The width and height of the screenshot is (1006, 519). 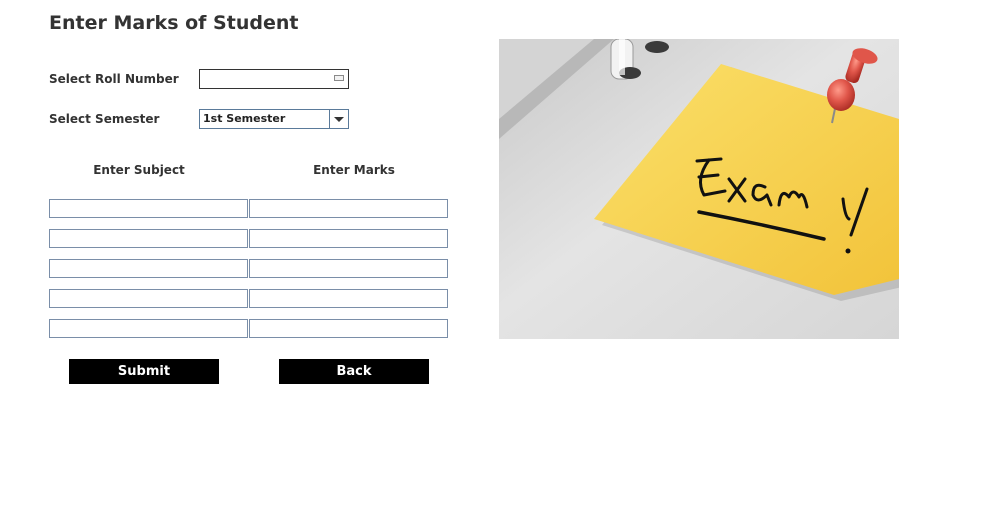 What do you see at coordinates (139, 170) in the screenshot?
I see `subject-column-header: Enter Subject` at bounding box center [139, 170].